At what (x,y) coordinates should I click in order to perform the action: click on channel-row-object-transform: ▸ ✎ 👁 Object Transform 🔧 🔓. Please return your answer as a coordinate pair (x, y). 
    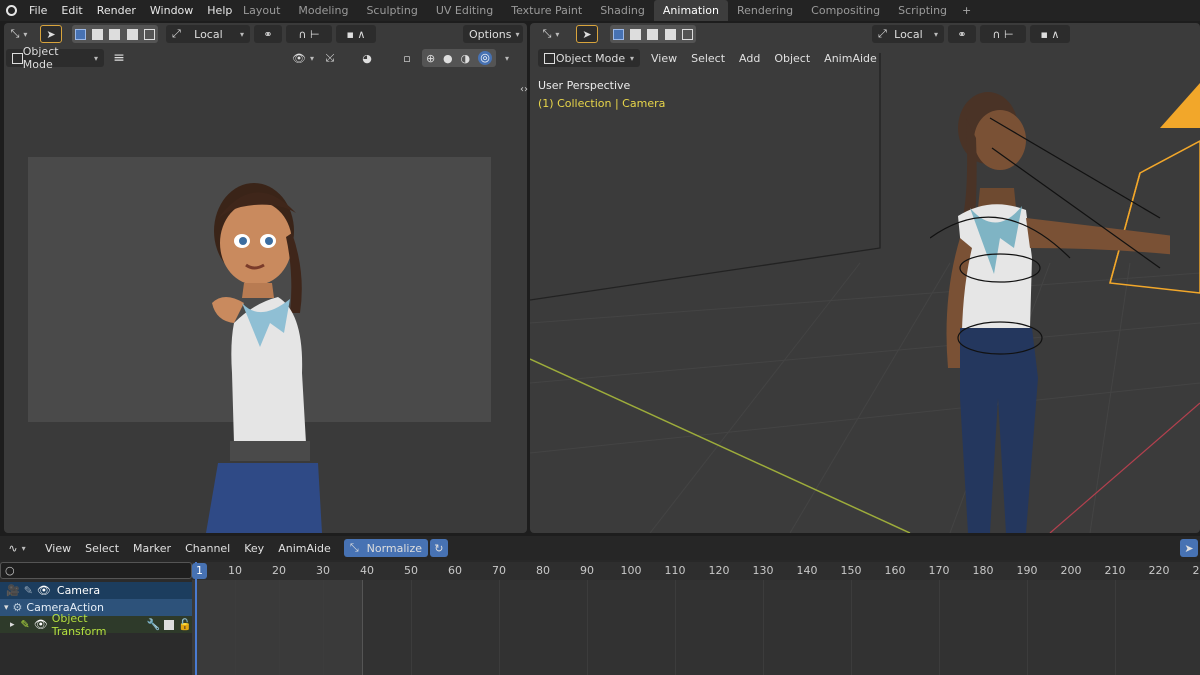
    Looking at the image, I should click on (96, 625).